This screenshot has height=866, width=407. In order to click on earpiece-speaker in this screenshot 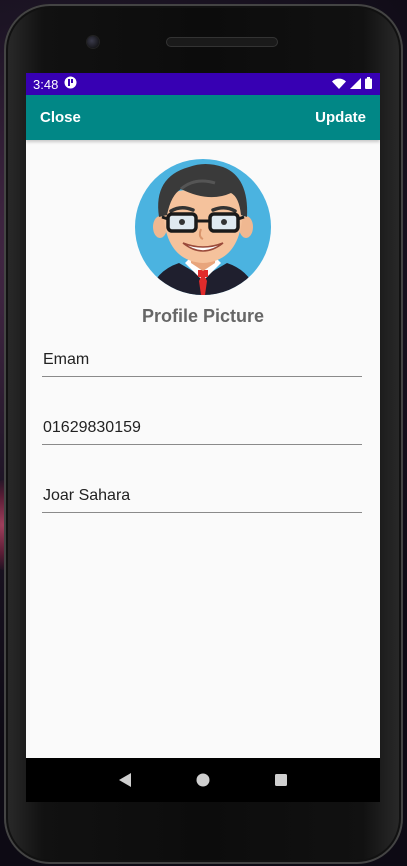, I will do `click(222, 42)`.